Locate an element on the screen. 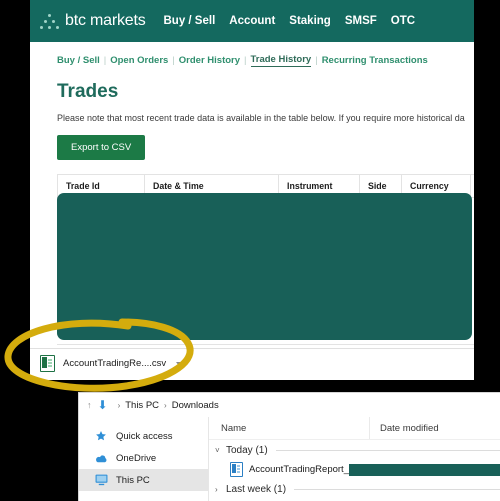  star-icon is located at coordinates (102, 436).